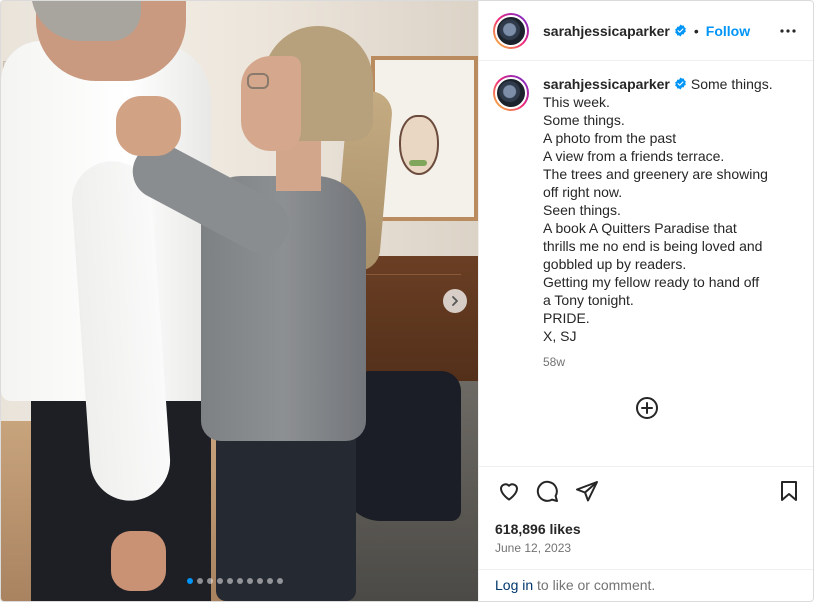 The image size is (816, 604). Describe the element at coordinates (538, 529) in the screenshot. I see `like-count: 618,896 likes` at that location.